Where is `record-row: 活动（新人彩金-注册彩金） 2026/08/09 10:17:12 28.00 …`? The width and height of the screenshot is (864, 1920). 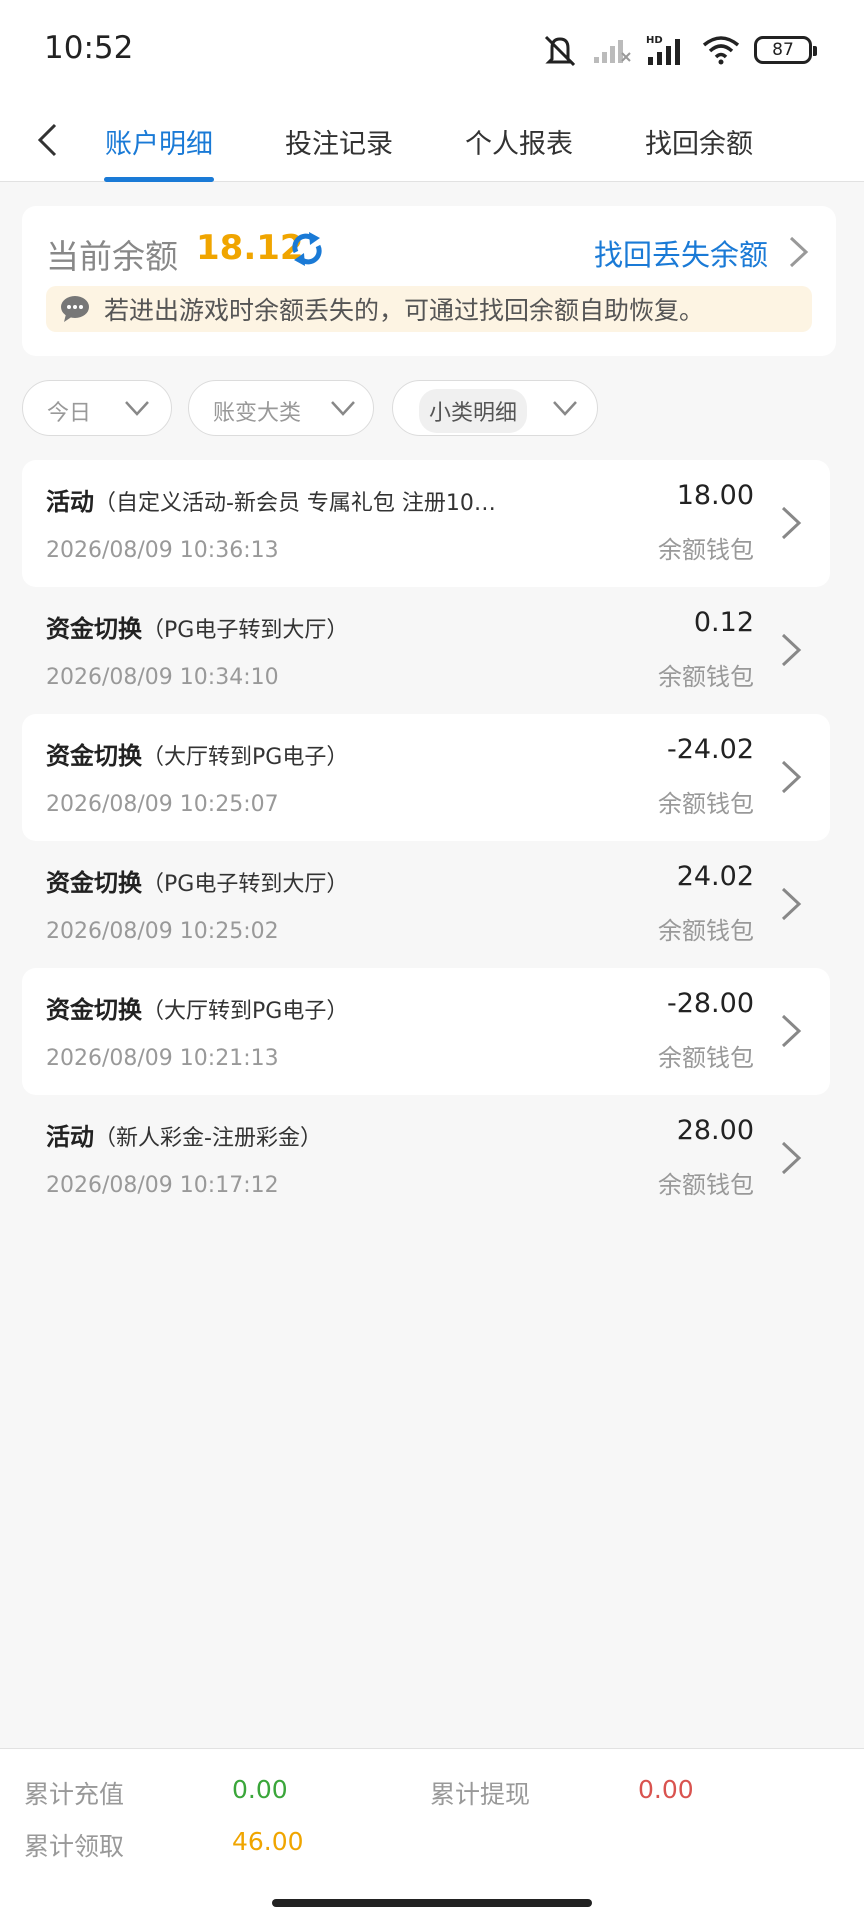 record-row: 活动（新人彩金-注册彩金） 2026/08/09 10:17:12 28.00 … is located at coordinates (426, 1158).